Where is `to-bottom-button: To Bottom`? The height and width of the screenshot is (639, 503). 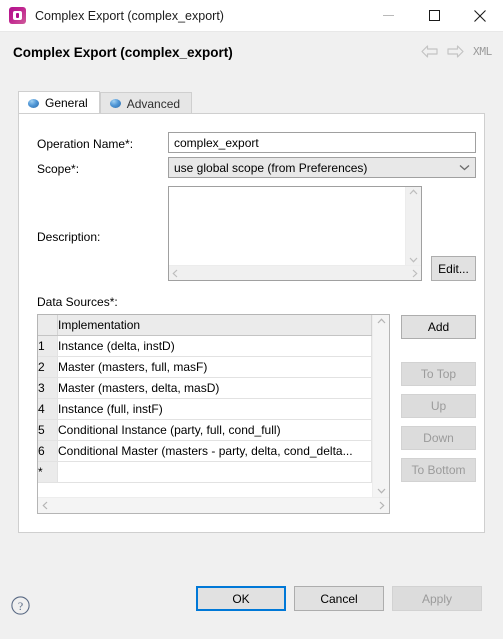
to-bottom-button: To Bottom is located at coordinates (438, 470).